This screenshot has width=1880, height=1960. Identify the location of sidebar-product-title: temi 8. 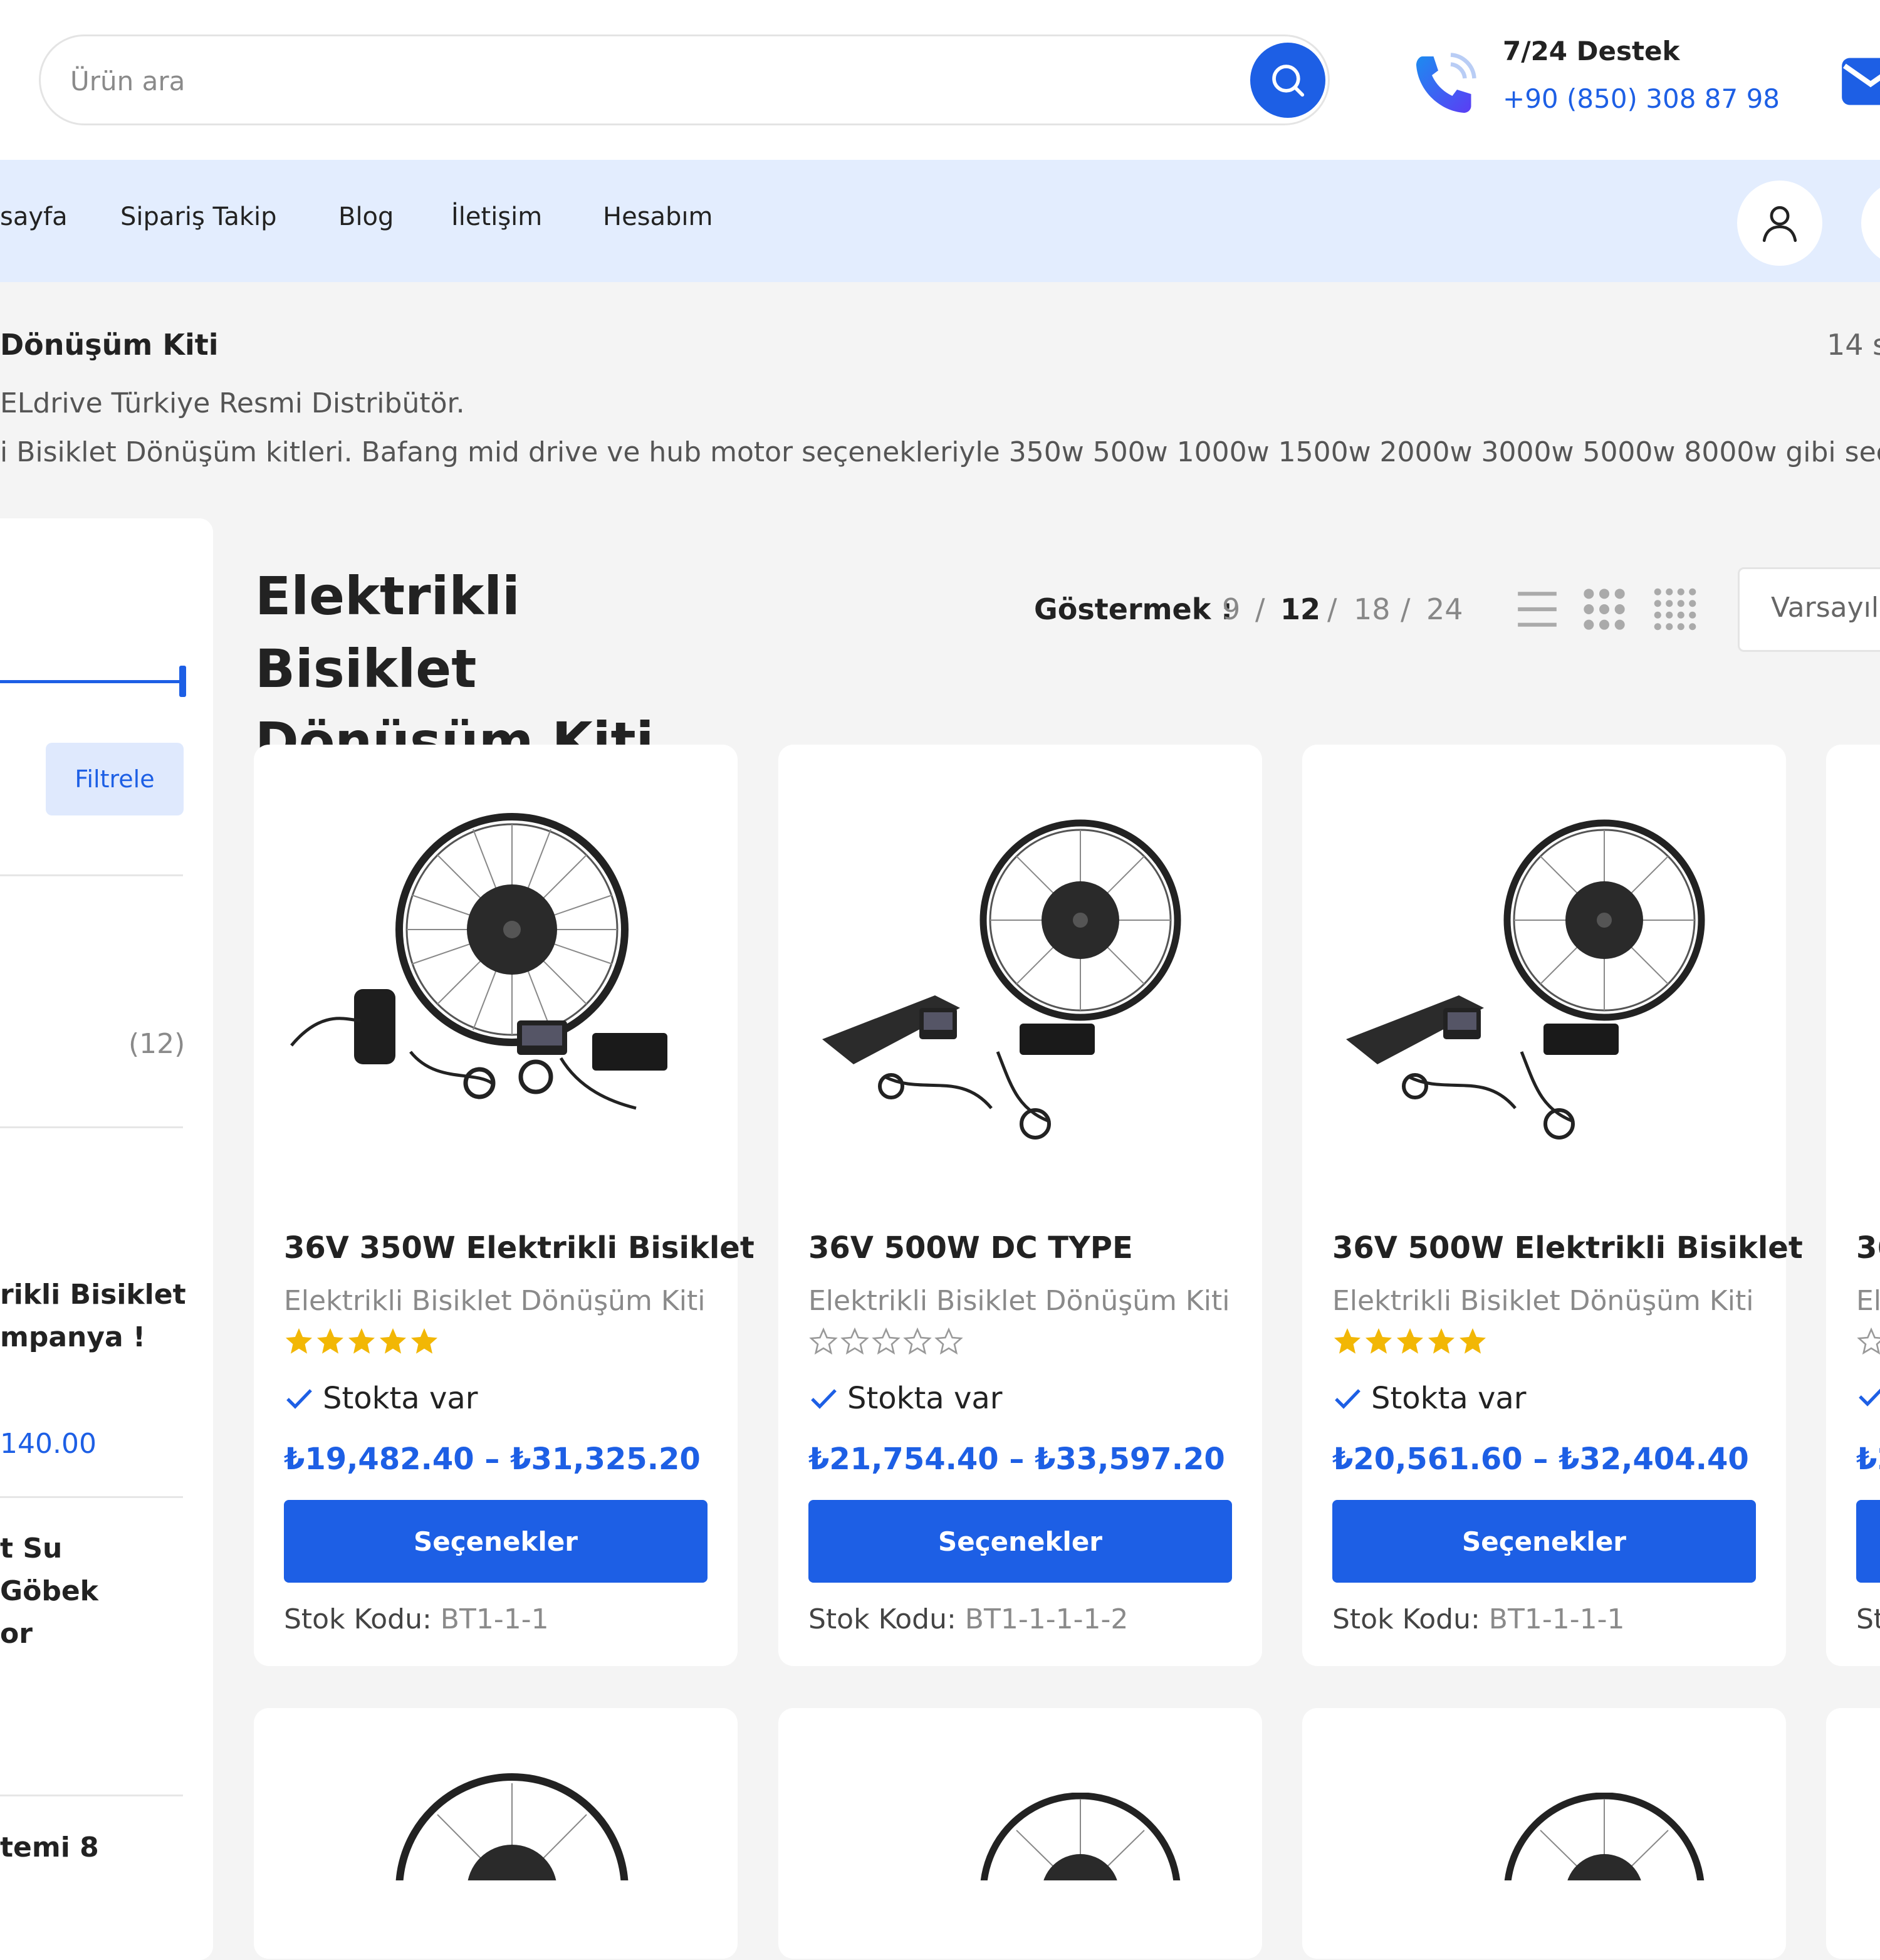
(49, 1847).